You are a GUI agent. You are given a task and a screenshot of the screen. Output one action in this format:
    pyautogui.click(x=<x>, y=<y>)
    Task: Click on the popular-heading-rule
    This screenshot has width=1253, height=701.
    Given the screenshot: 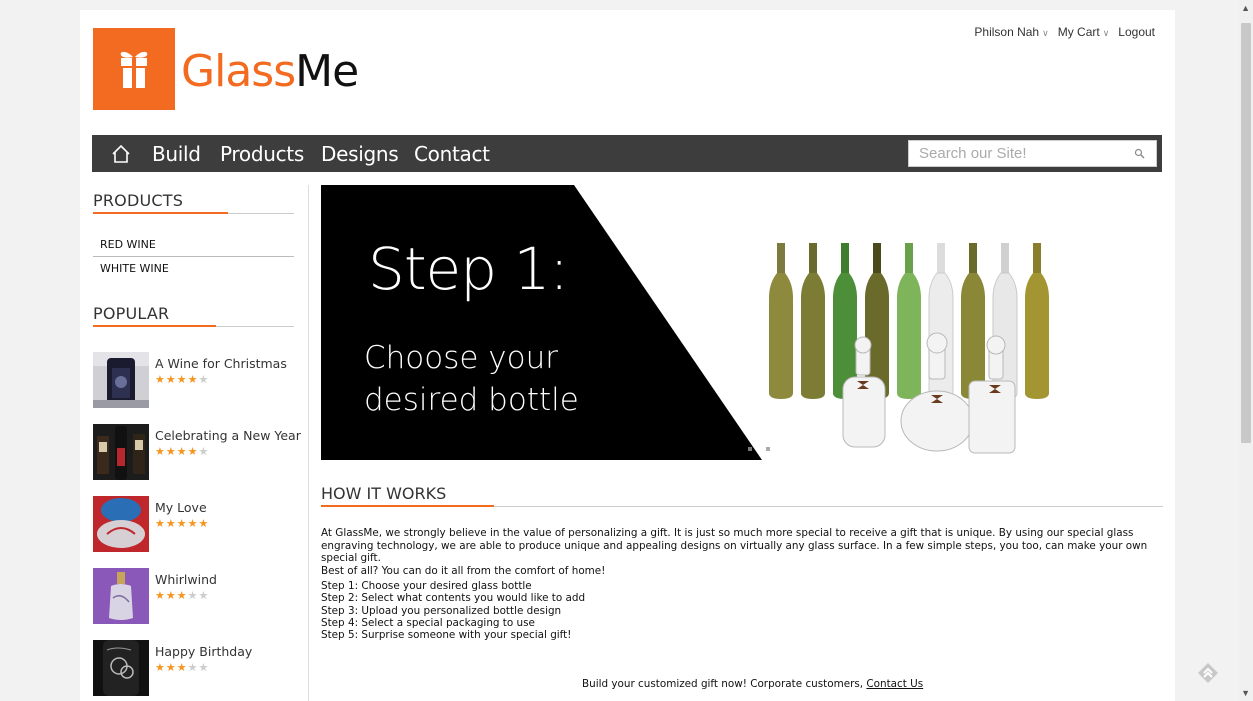 What is the action you would take?
    pyautogui.click(x=193, y=326)
    